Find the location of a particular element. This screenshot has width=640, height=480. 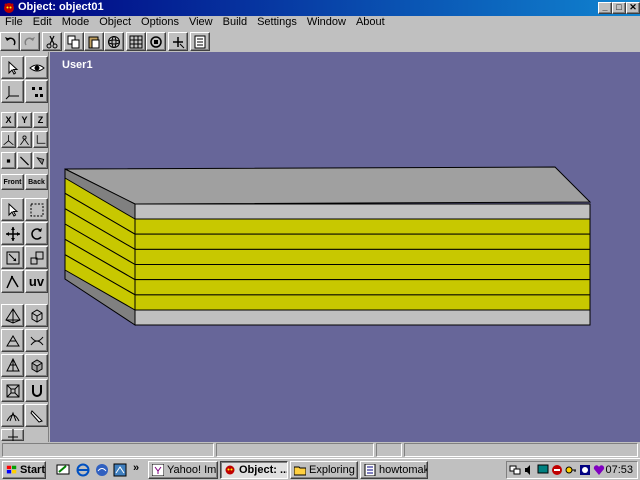

menu-view: View is located at coordinates (201, 23).